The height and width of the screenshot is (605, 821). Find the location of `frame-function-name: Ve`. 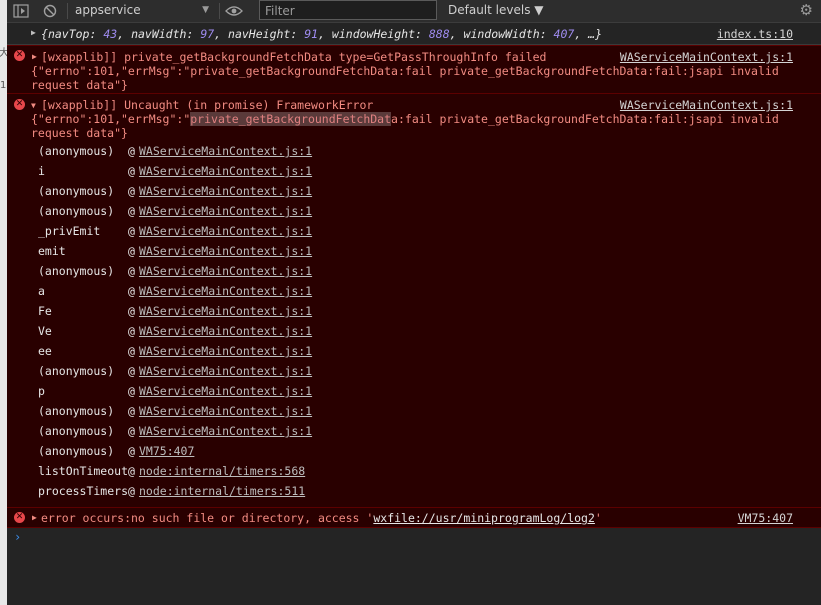

frame-function-name: Ve is located at coordinates (45, 331).